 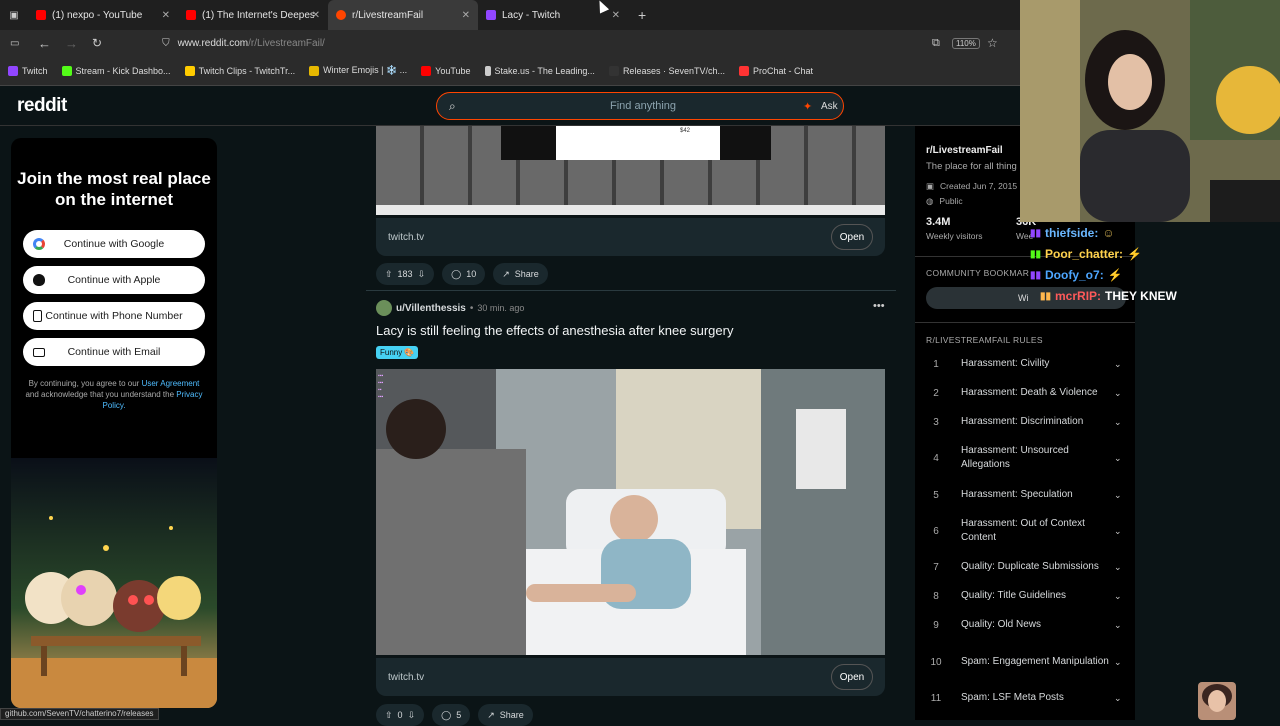 I want to click on rule-title: Harassment: Speculation, so click(x=1030, y=495).